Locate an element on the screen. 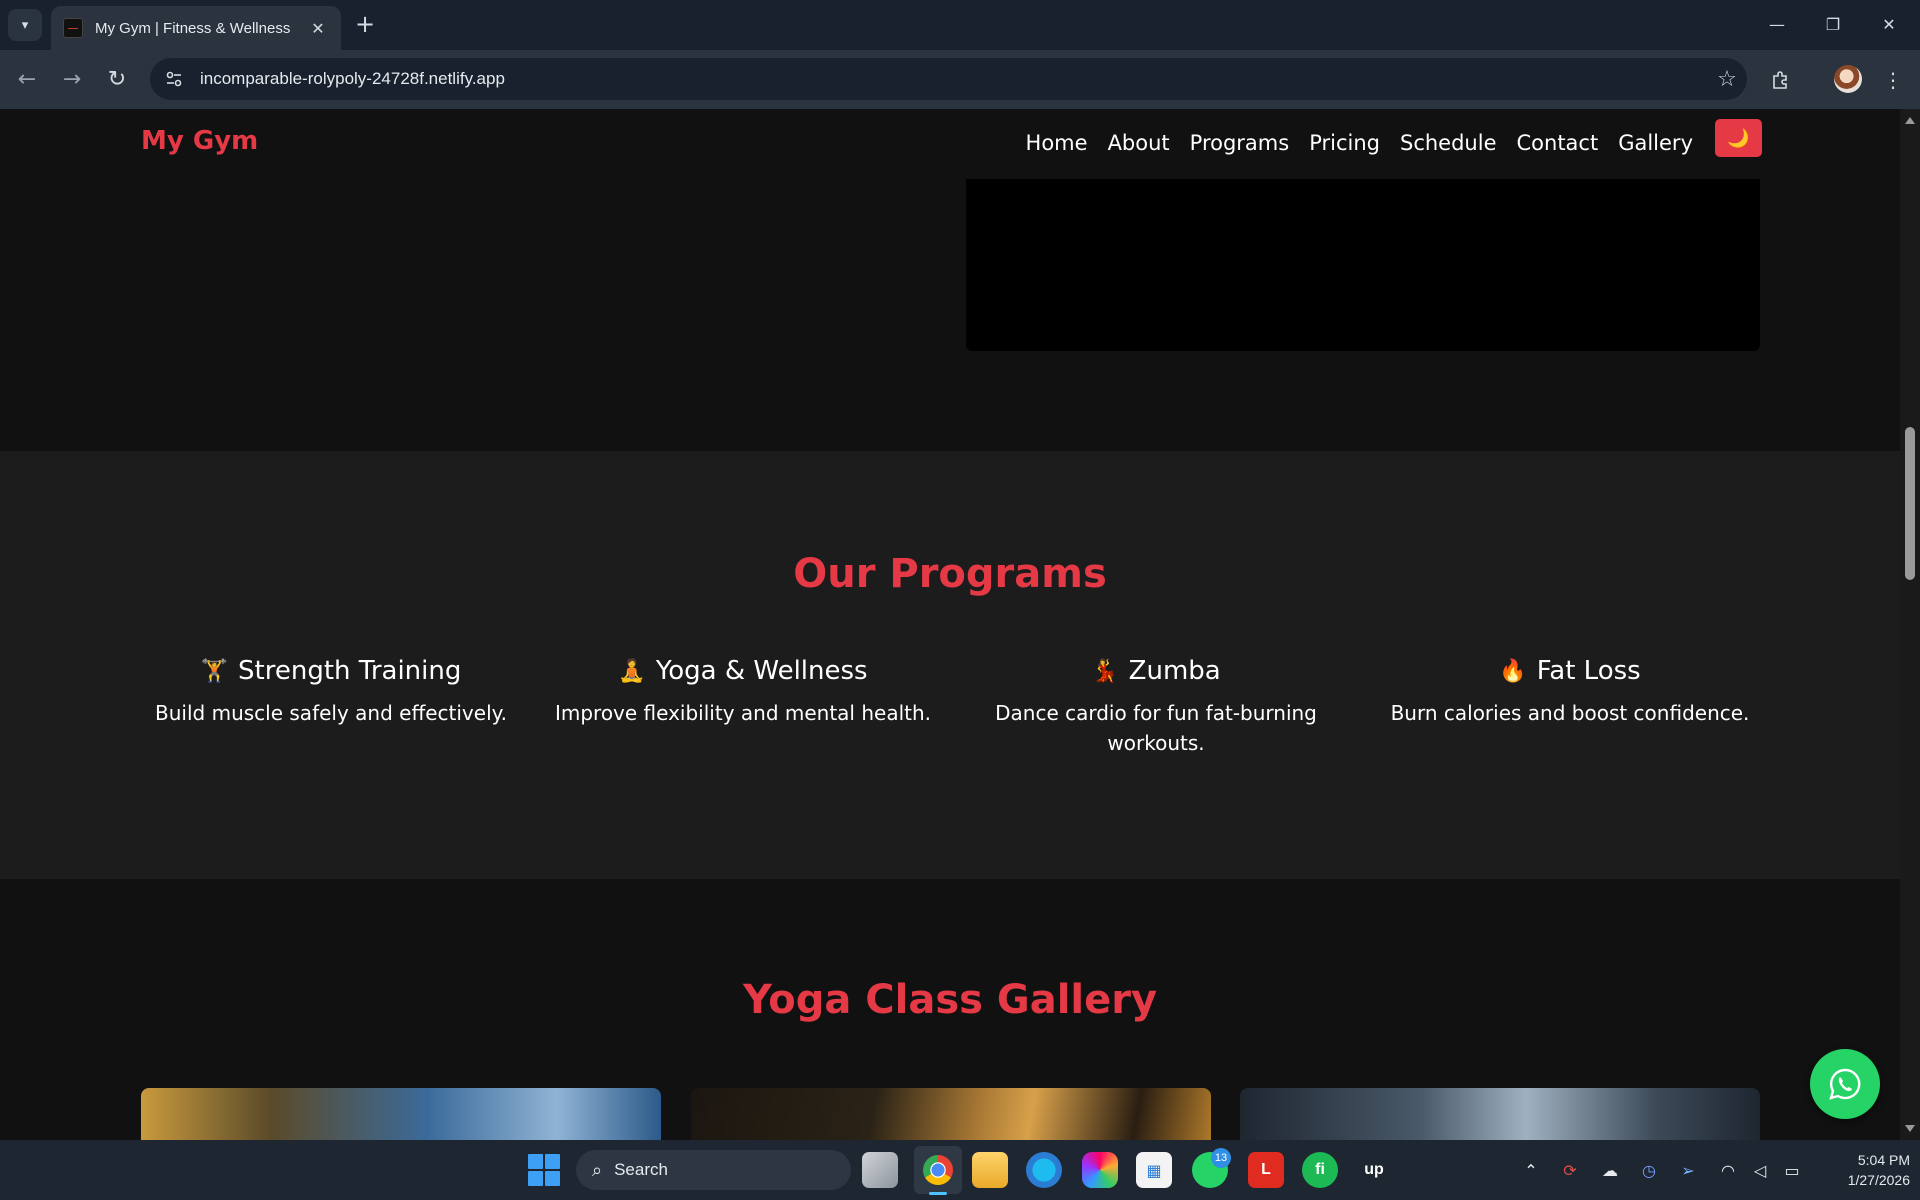 The image size is (1920, 1200). nav-about: About is located at coordinates (1139, 143).